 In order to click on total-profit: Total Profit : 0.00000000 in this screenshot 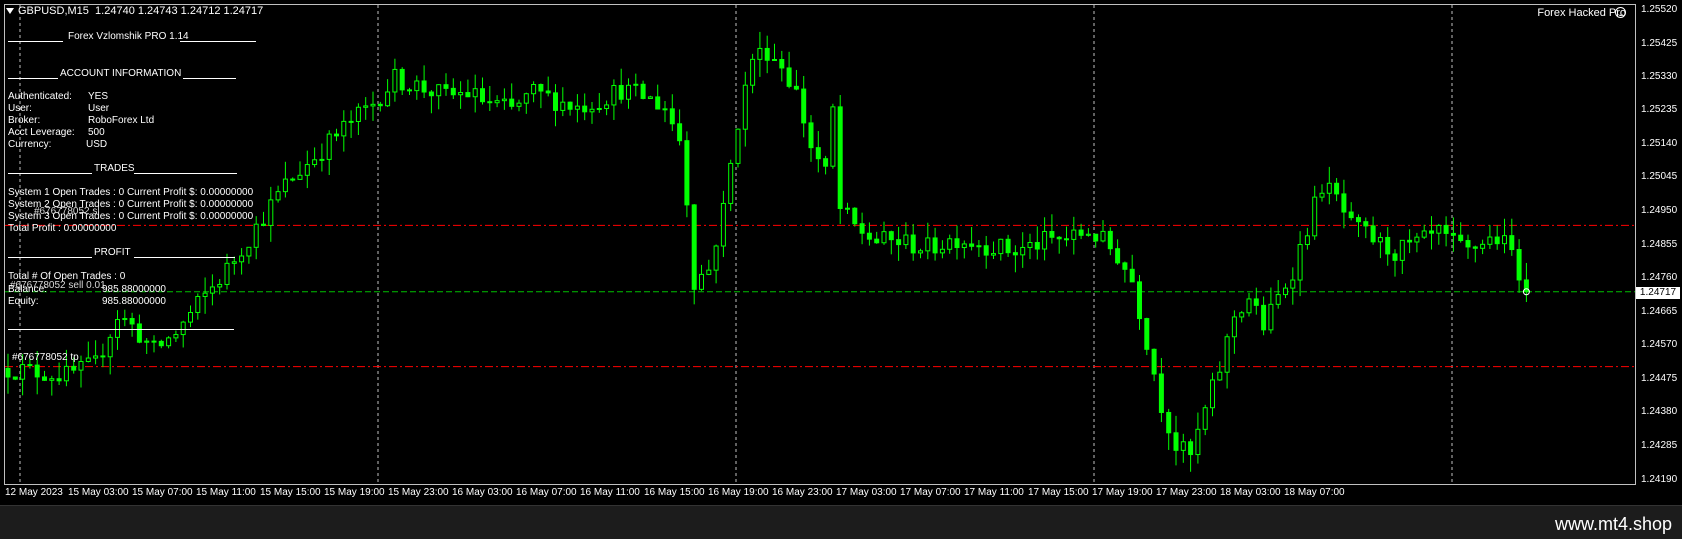, I will do `click(62, 228)`.